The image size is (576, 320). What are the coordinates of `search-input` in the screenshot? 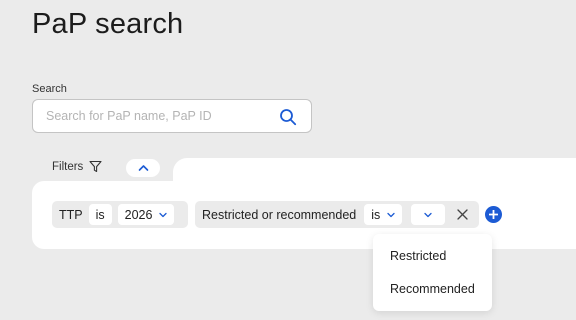 It's located at (156, 116).